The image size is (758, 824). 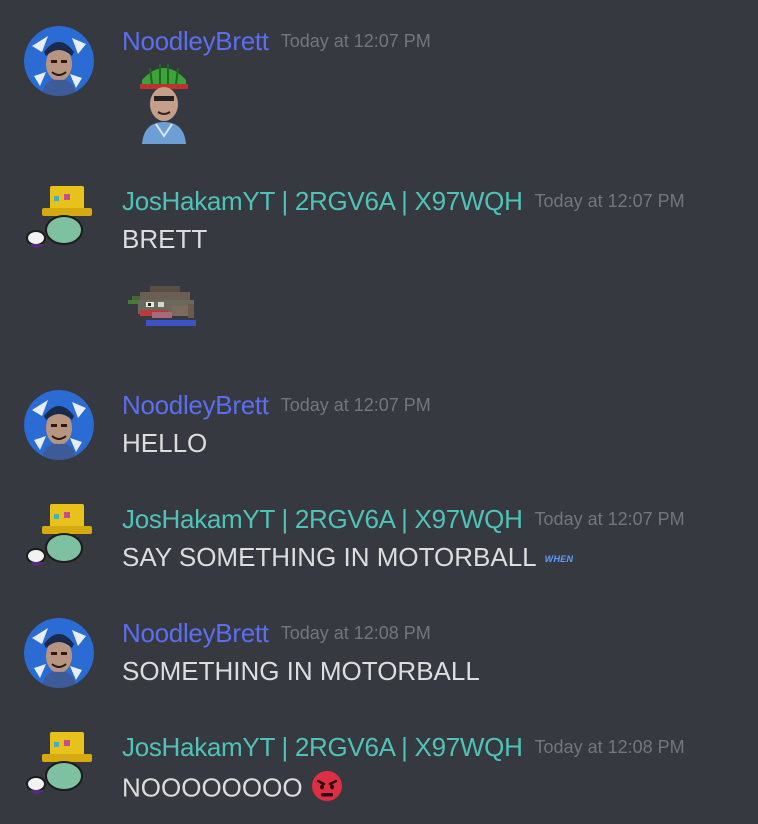 What do you see at coordinates (162, 312) in the screenshot?
I see `pixel-frog-emoji` at bounding box center [162, 312].